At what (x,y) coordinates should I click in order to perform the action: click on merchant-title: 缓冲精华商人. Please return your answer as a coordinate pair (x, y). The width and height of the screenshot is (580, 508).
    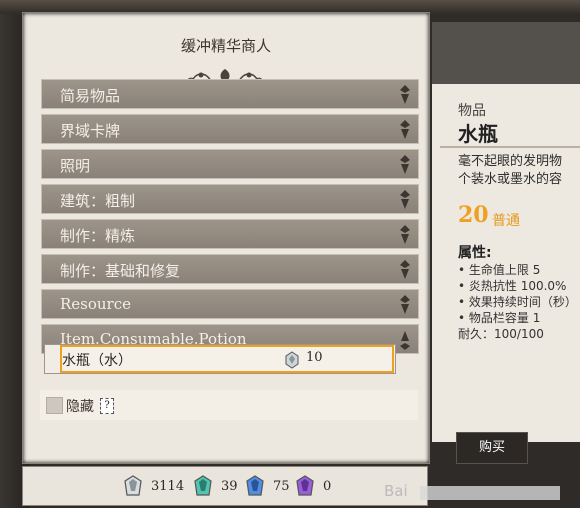
    Looking at the image, I should click on (225, 46).